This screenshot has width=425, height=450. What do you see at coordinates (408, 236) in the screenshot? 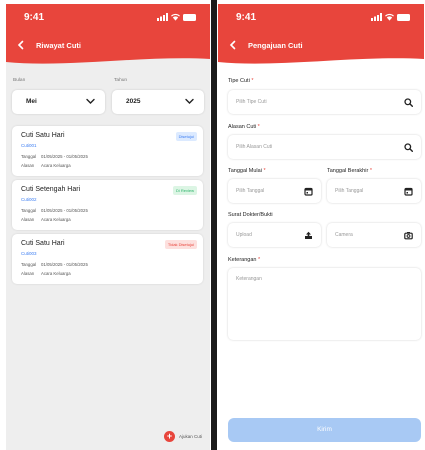
I see `camera-icon` at bounding box center [408, 236].